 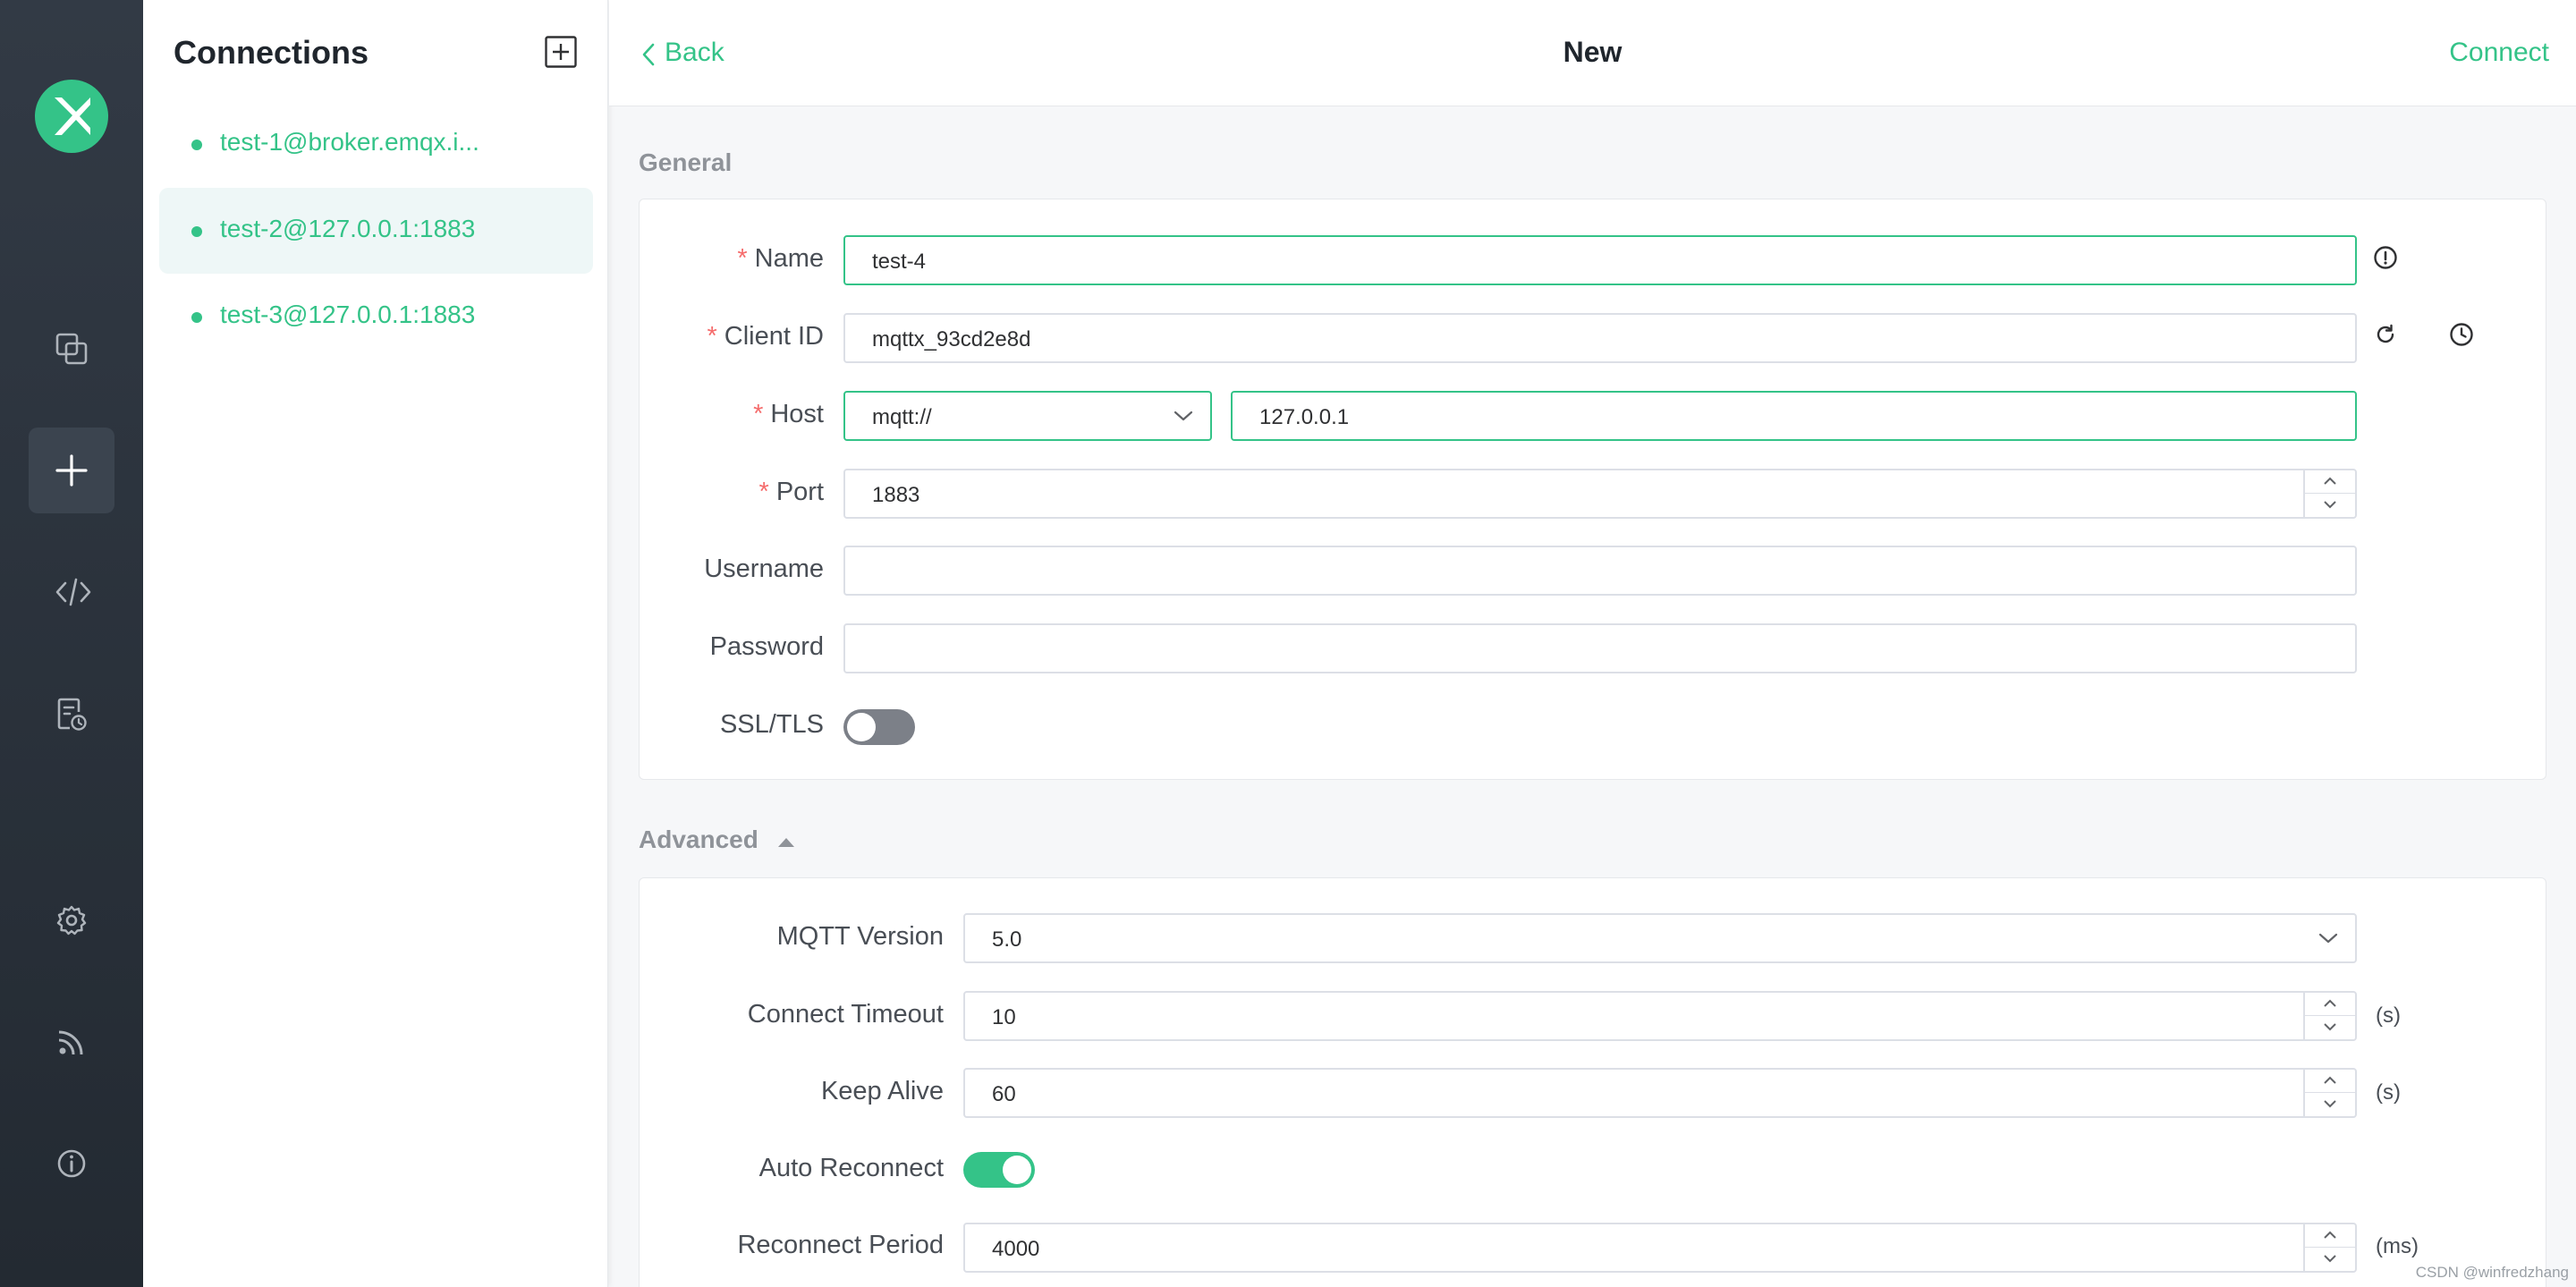 What do you see at coordinates (789, 258) in the screenshot?
I see `name-label-text: Name` at bounding box center [789, 258].